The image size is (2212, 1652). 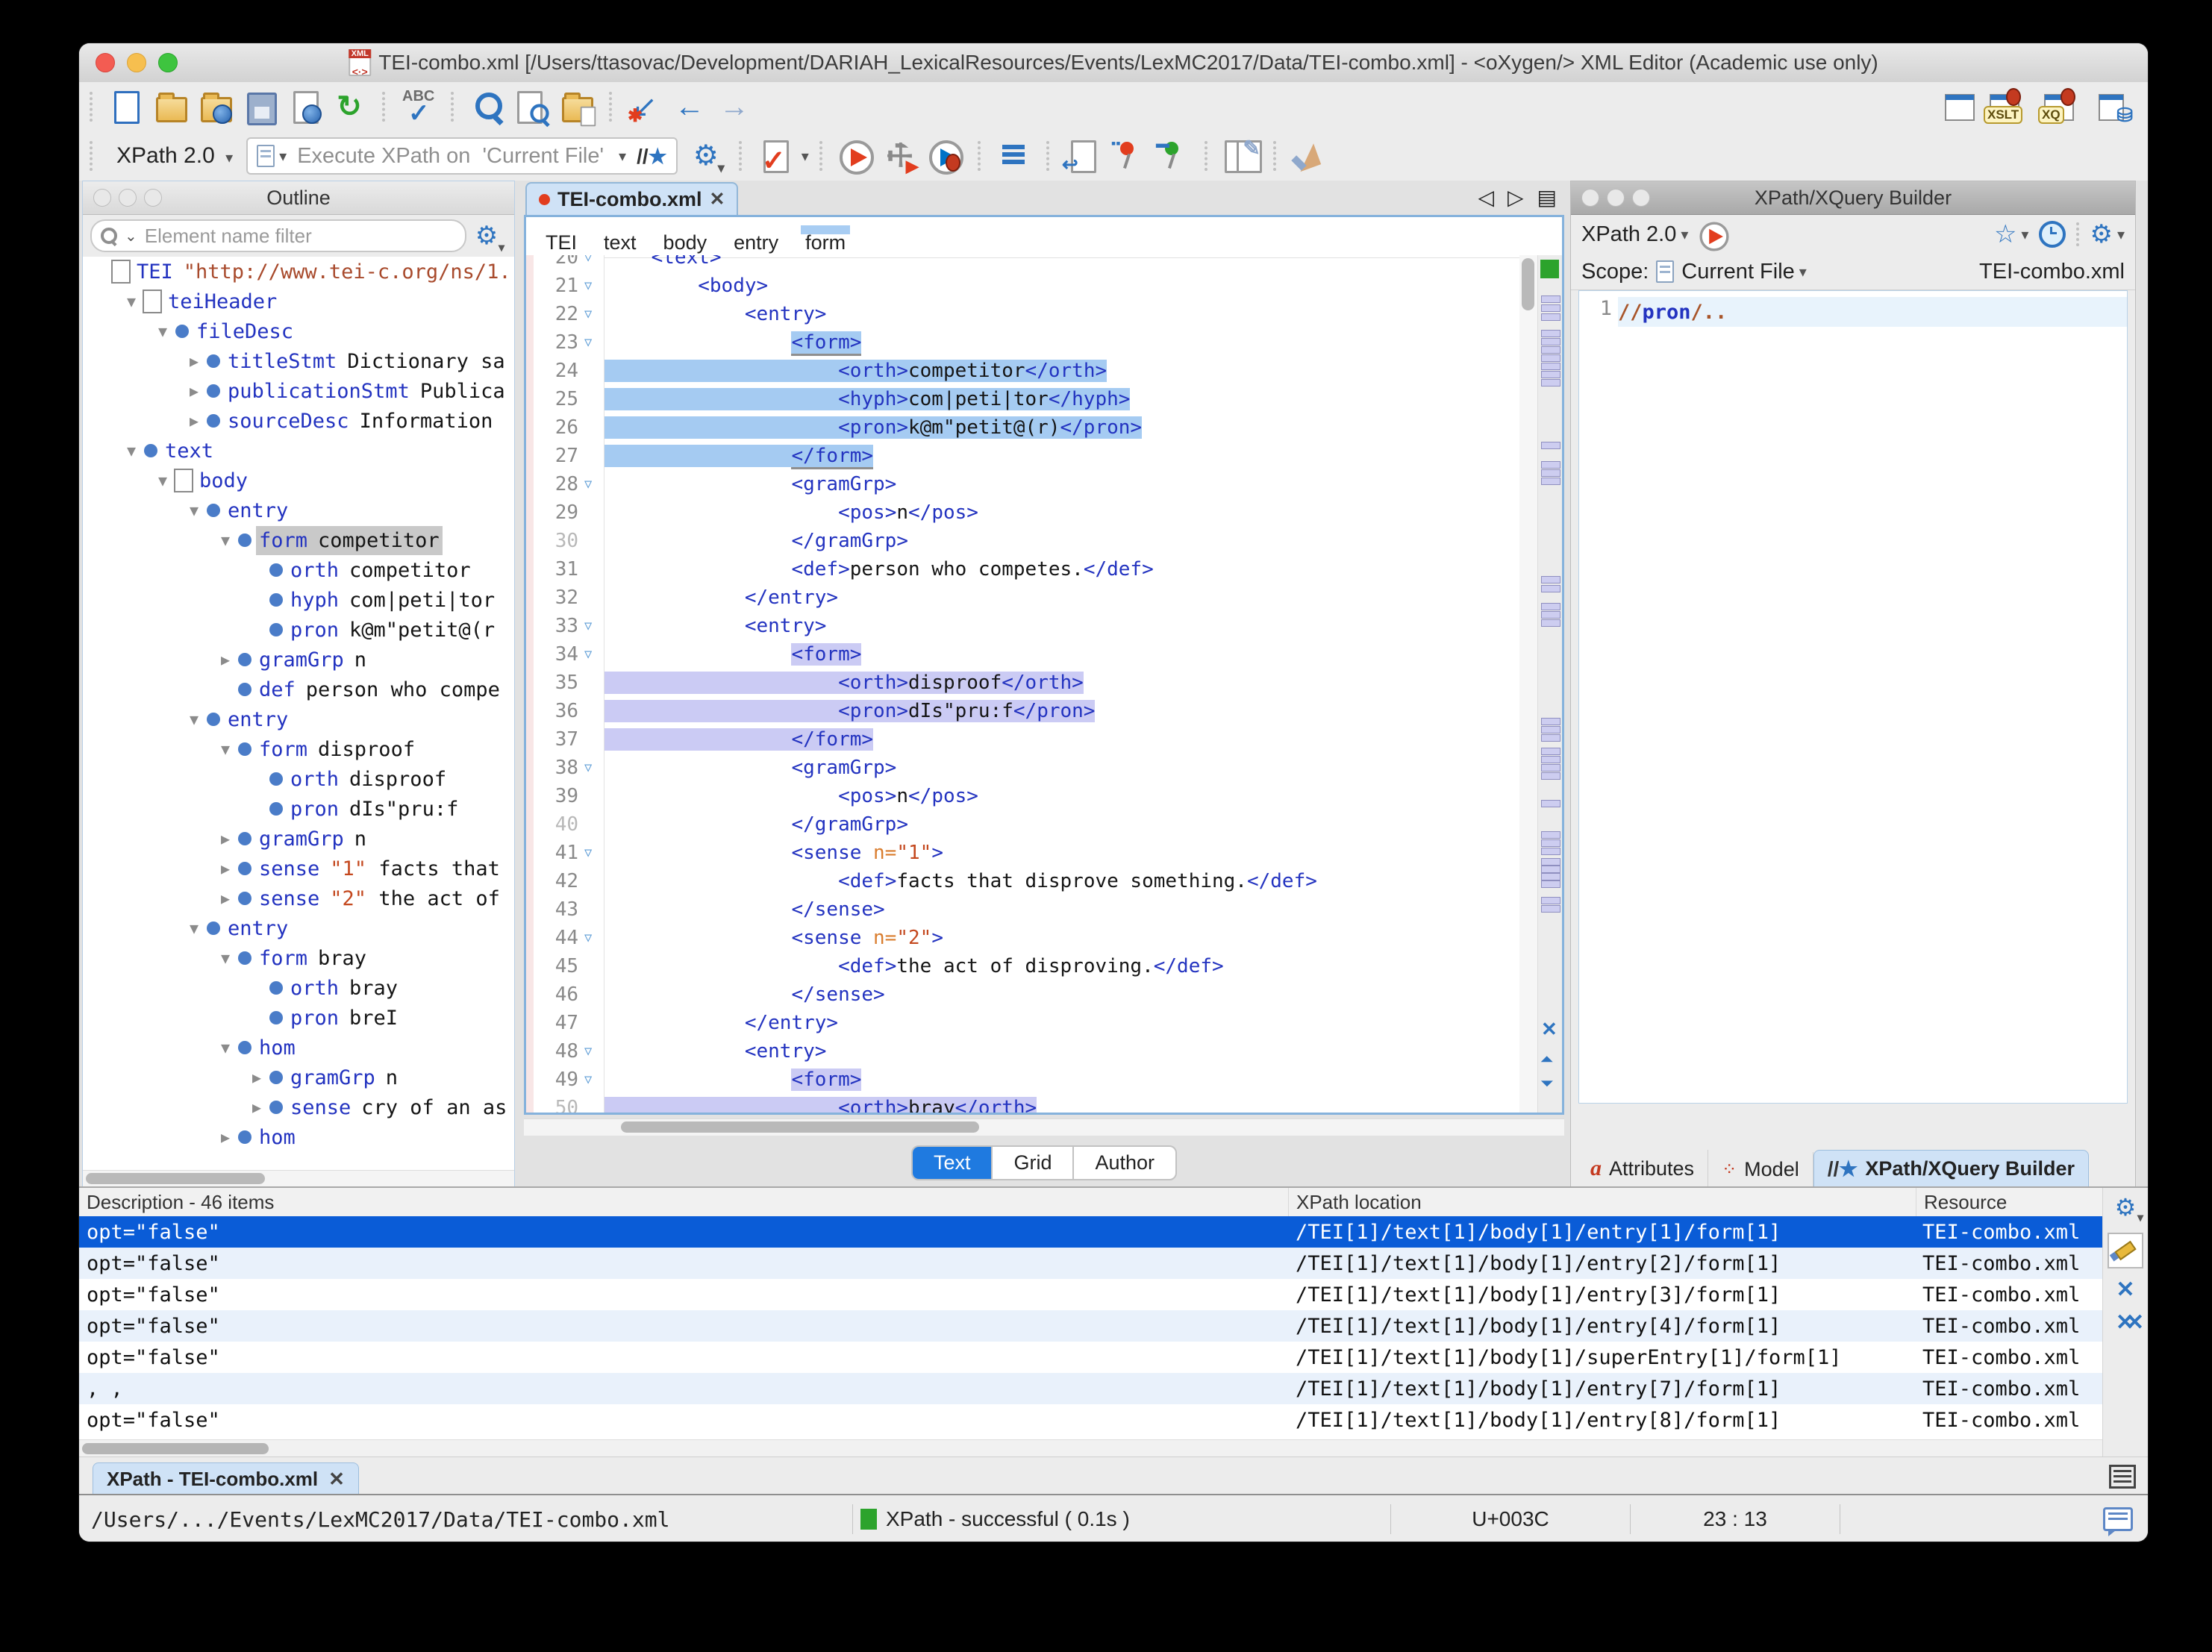 What do you see at coordinates (298, 600) in the screenshot?
I see `outline-node-hyph: hyph com|peti|tor` at bounding box center [298, 600].